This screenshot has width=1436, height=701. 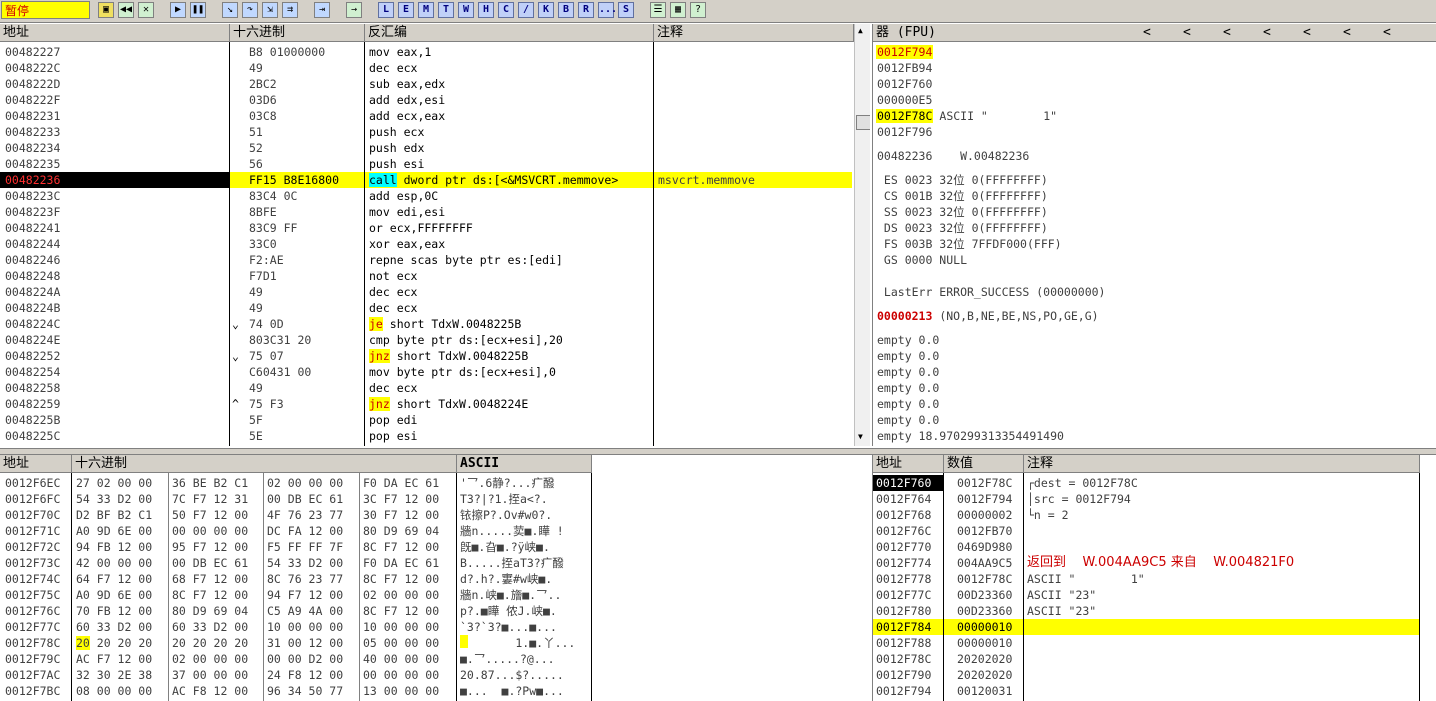 What do you see at coordinates (962, 212) in the screenshot?
I see `segment-register: SS 0023 32位 0(FFFFFFFF)` at bounding box center [962, 212].